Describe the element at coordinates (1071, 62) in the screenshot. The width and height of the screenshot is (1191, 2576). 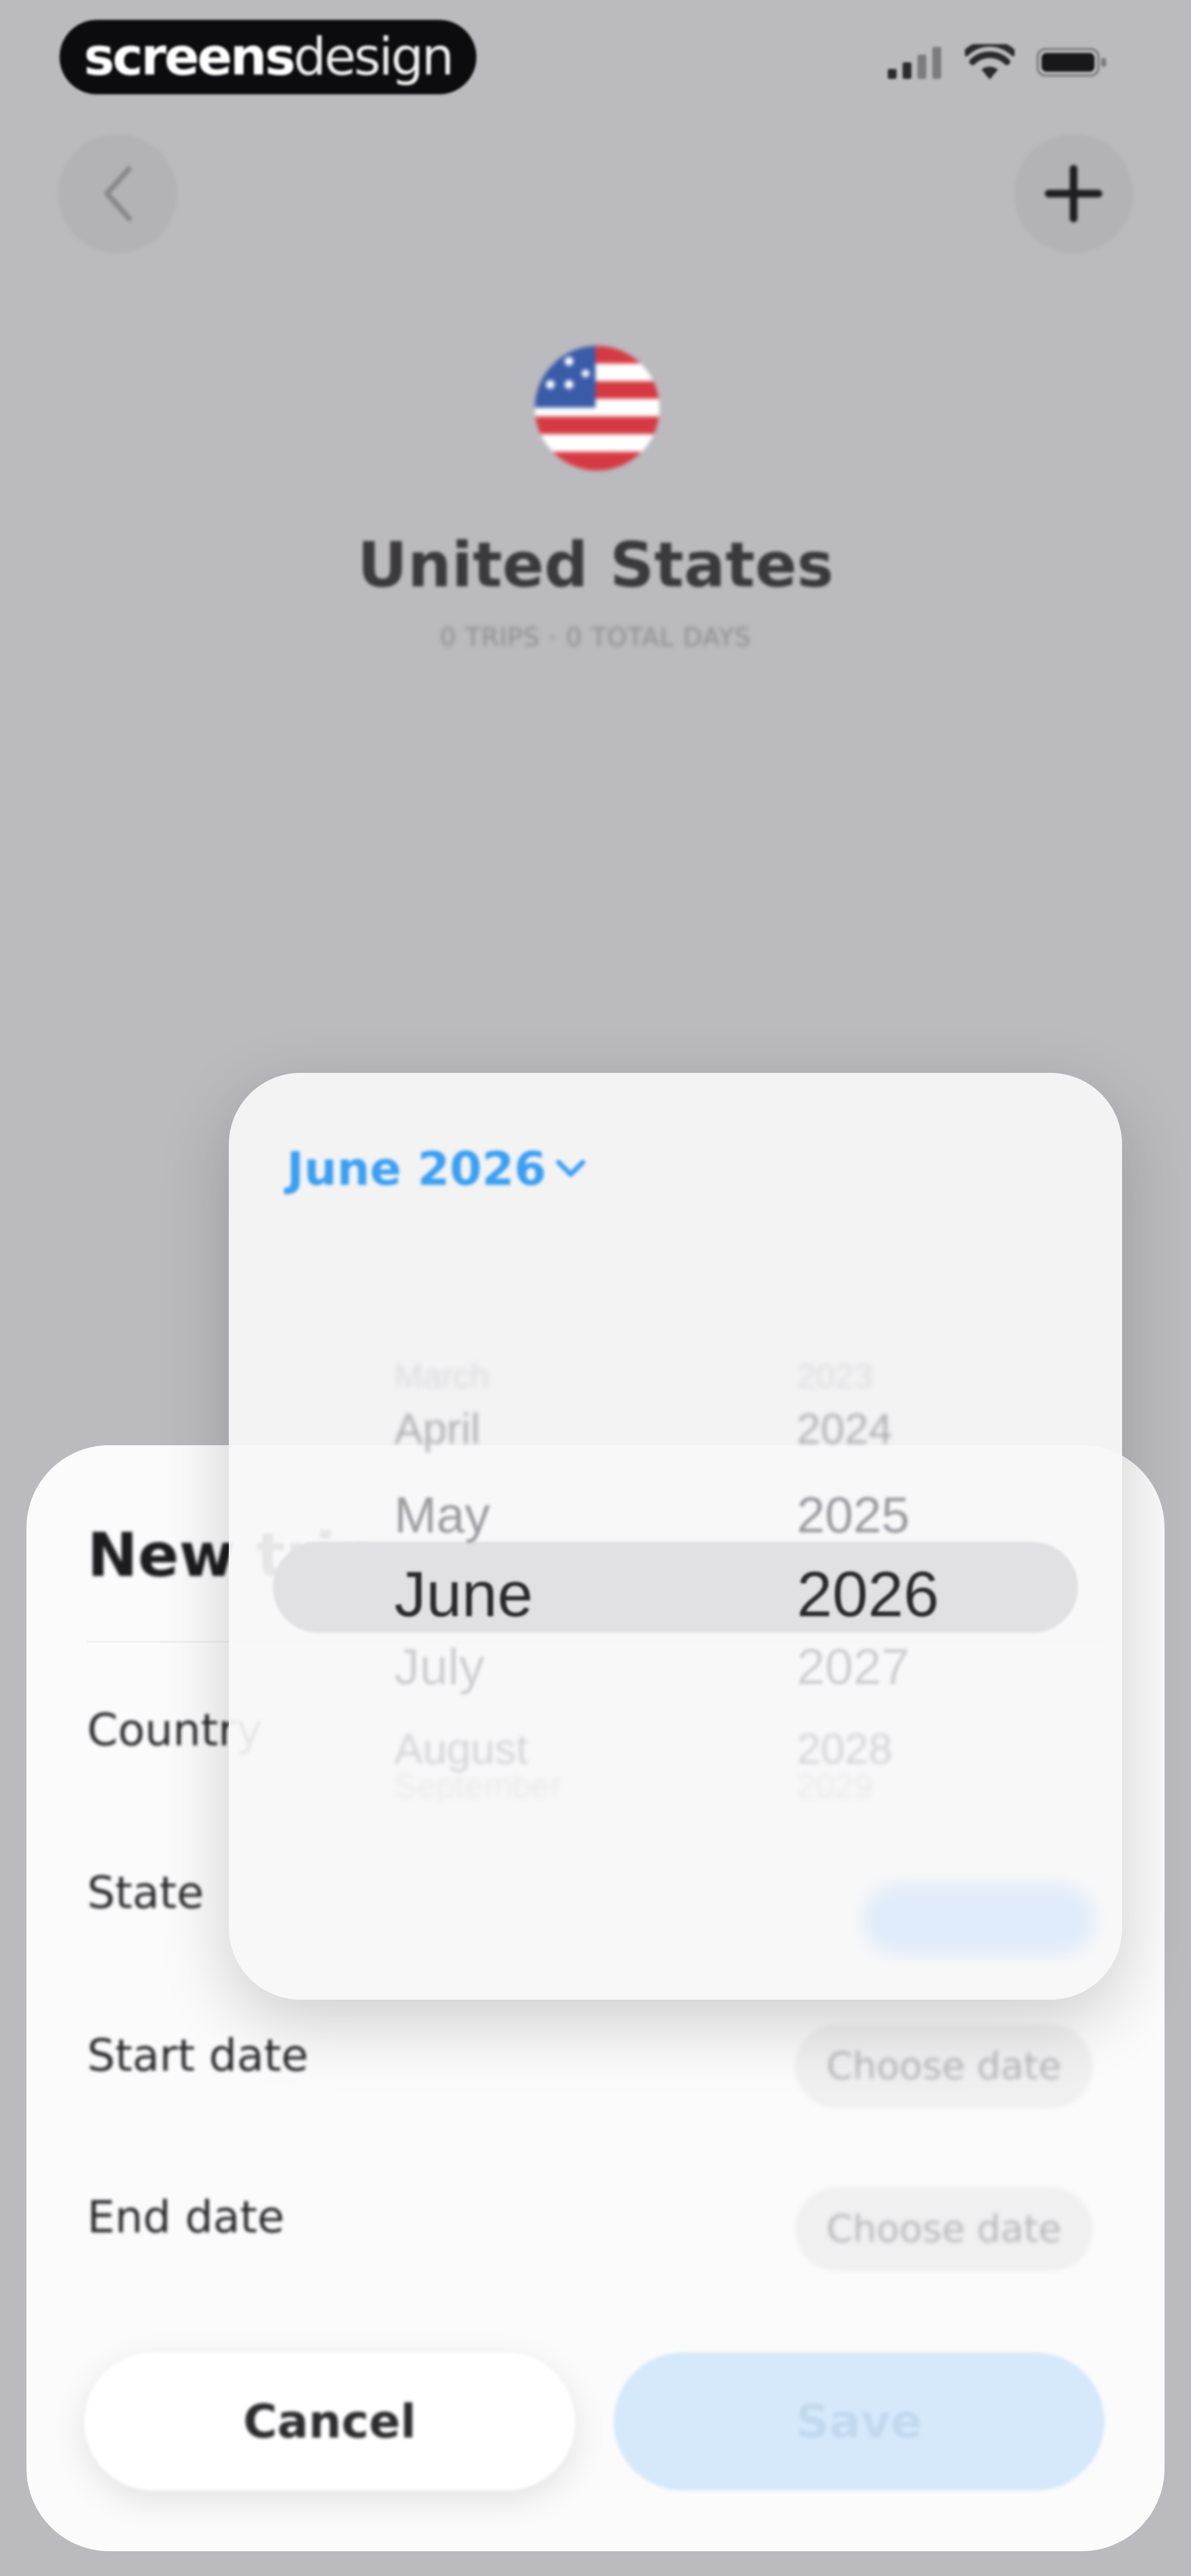
I see `battery-icon` at that location.